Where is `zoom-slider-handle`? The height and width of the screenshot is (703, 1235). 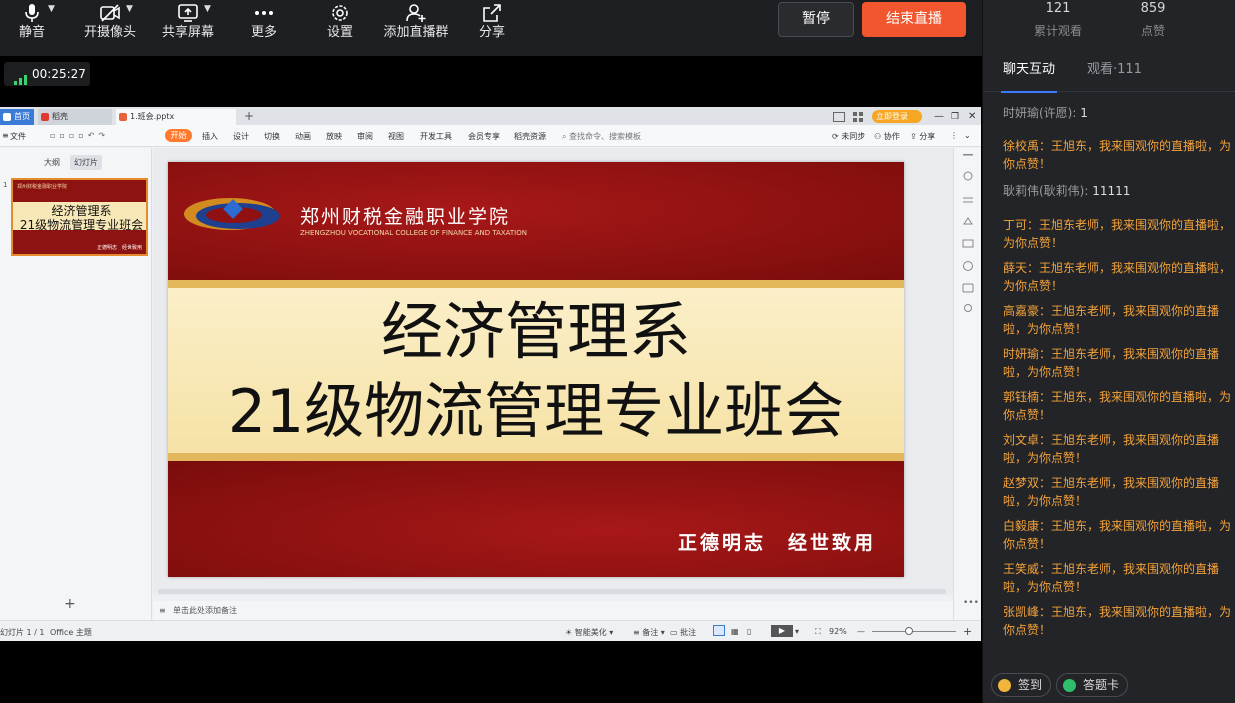
zoom-slider-handle is located at coordinates (909, 631).